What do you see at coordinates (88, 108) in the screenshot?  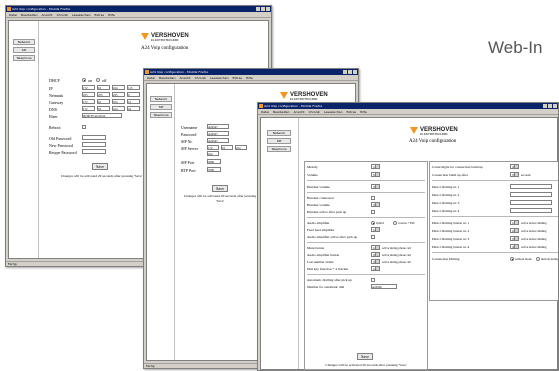 I see `dns-octet-1: 172` at bounding box center [88, 108].